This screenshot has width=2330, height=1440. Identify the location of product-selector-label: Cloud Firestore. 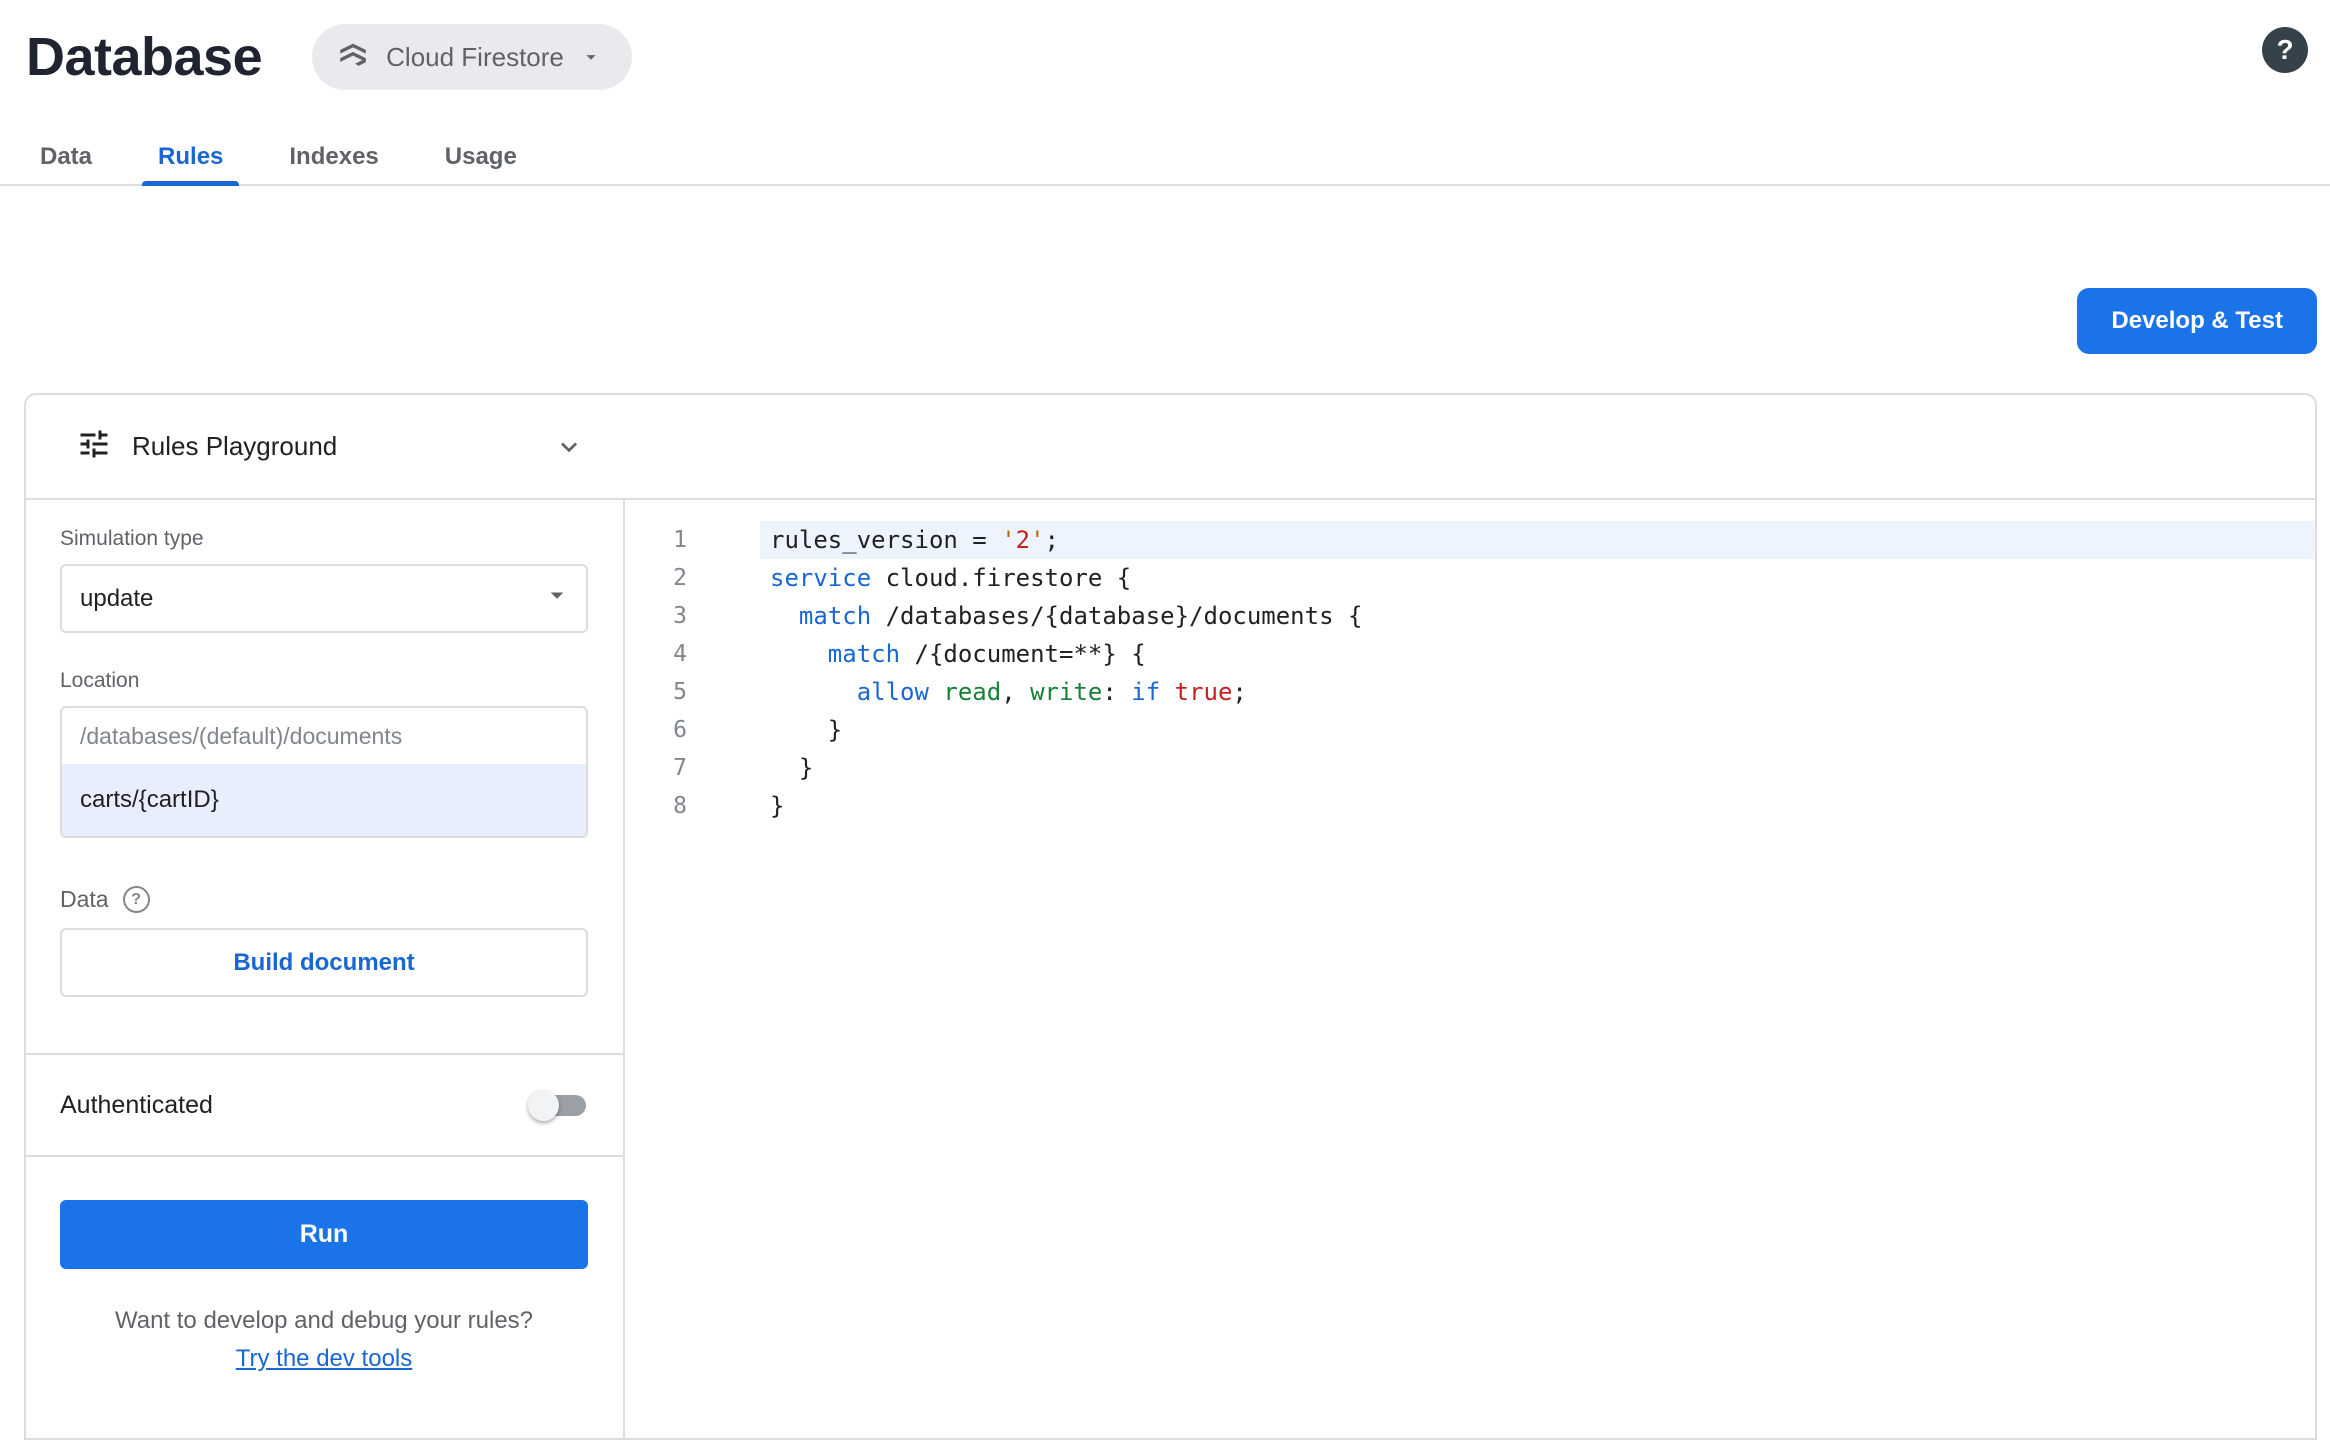
(475, 56).